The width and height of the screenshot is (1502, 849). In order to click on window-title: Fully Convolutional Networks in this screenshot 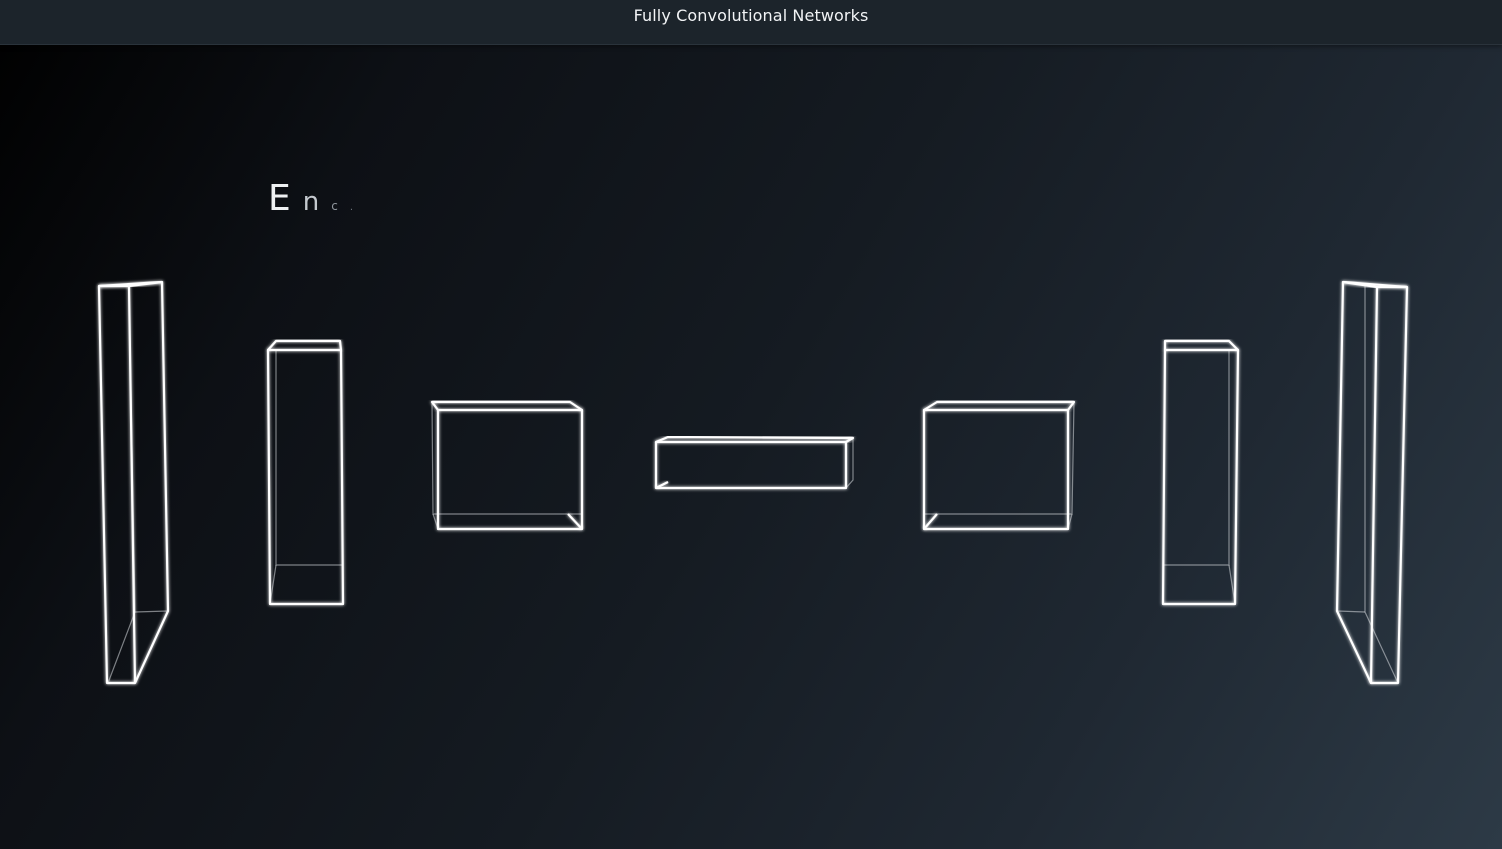, I will do `click(751, 15)`.